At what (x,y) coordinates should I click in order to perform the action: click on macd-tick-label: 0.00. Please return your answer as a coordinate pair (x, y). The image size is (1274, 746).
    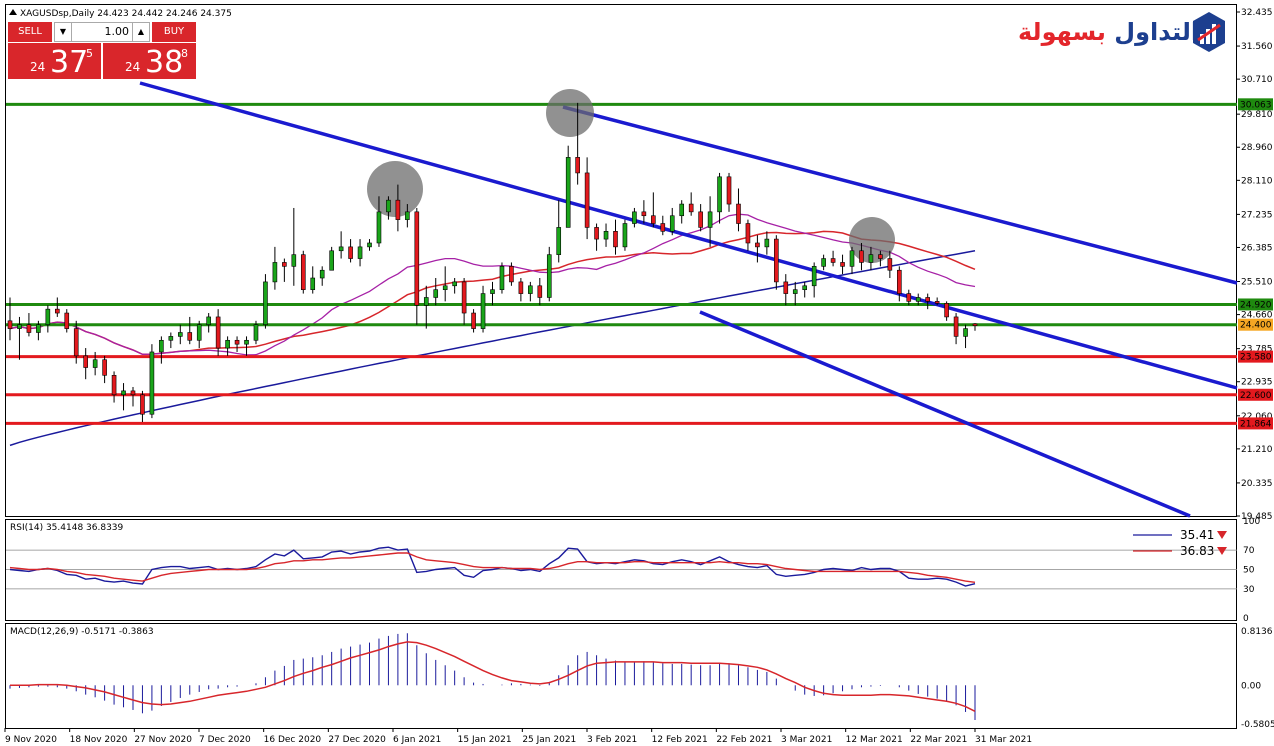
    Looking at the image, I should click on (1251, 686).